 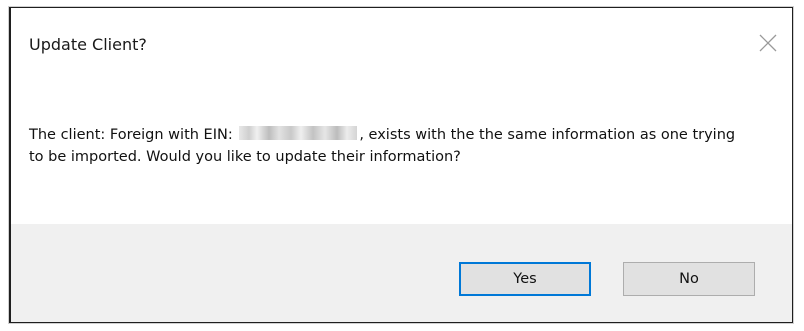 I want to click on no-button: No, so click(x=689, y=279).